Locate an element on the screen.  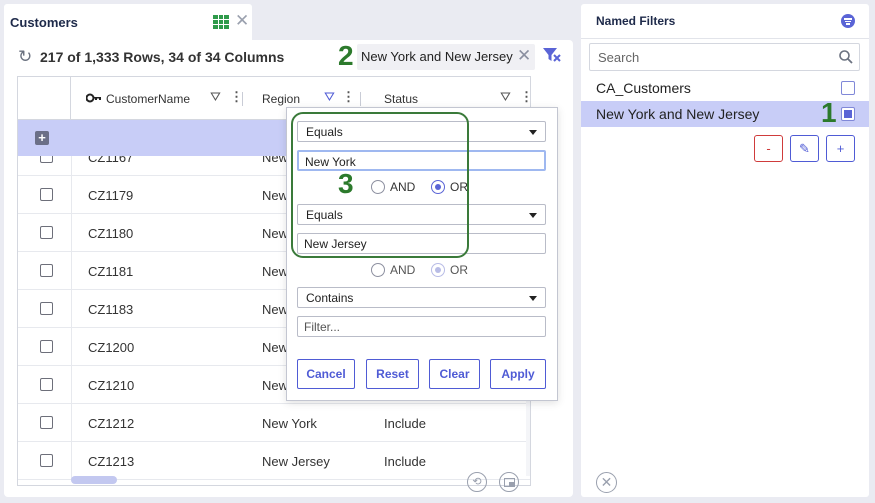
search-icon is located at coordinates (846, 57).